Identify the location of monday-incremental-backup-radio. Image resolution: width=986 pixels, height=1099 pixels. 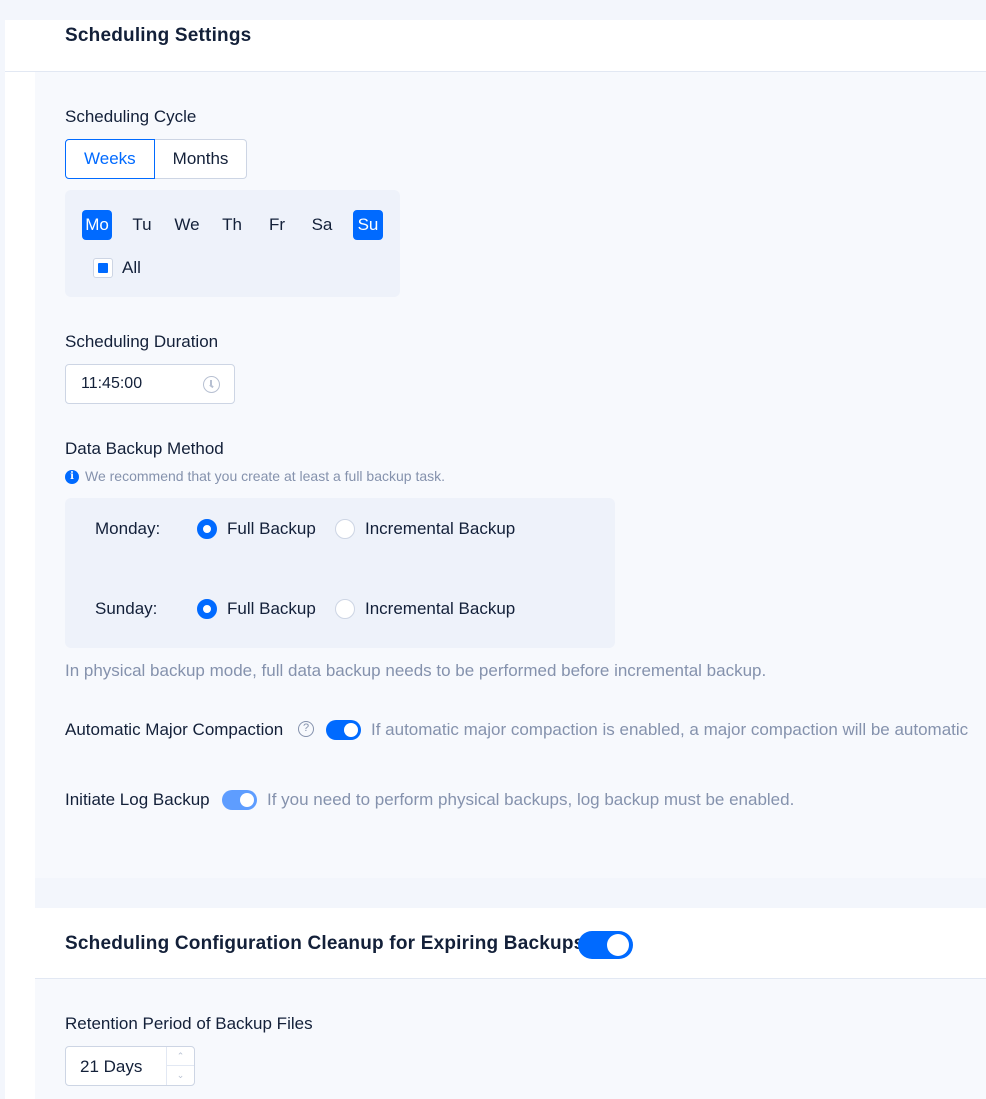
(345, 529).